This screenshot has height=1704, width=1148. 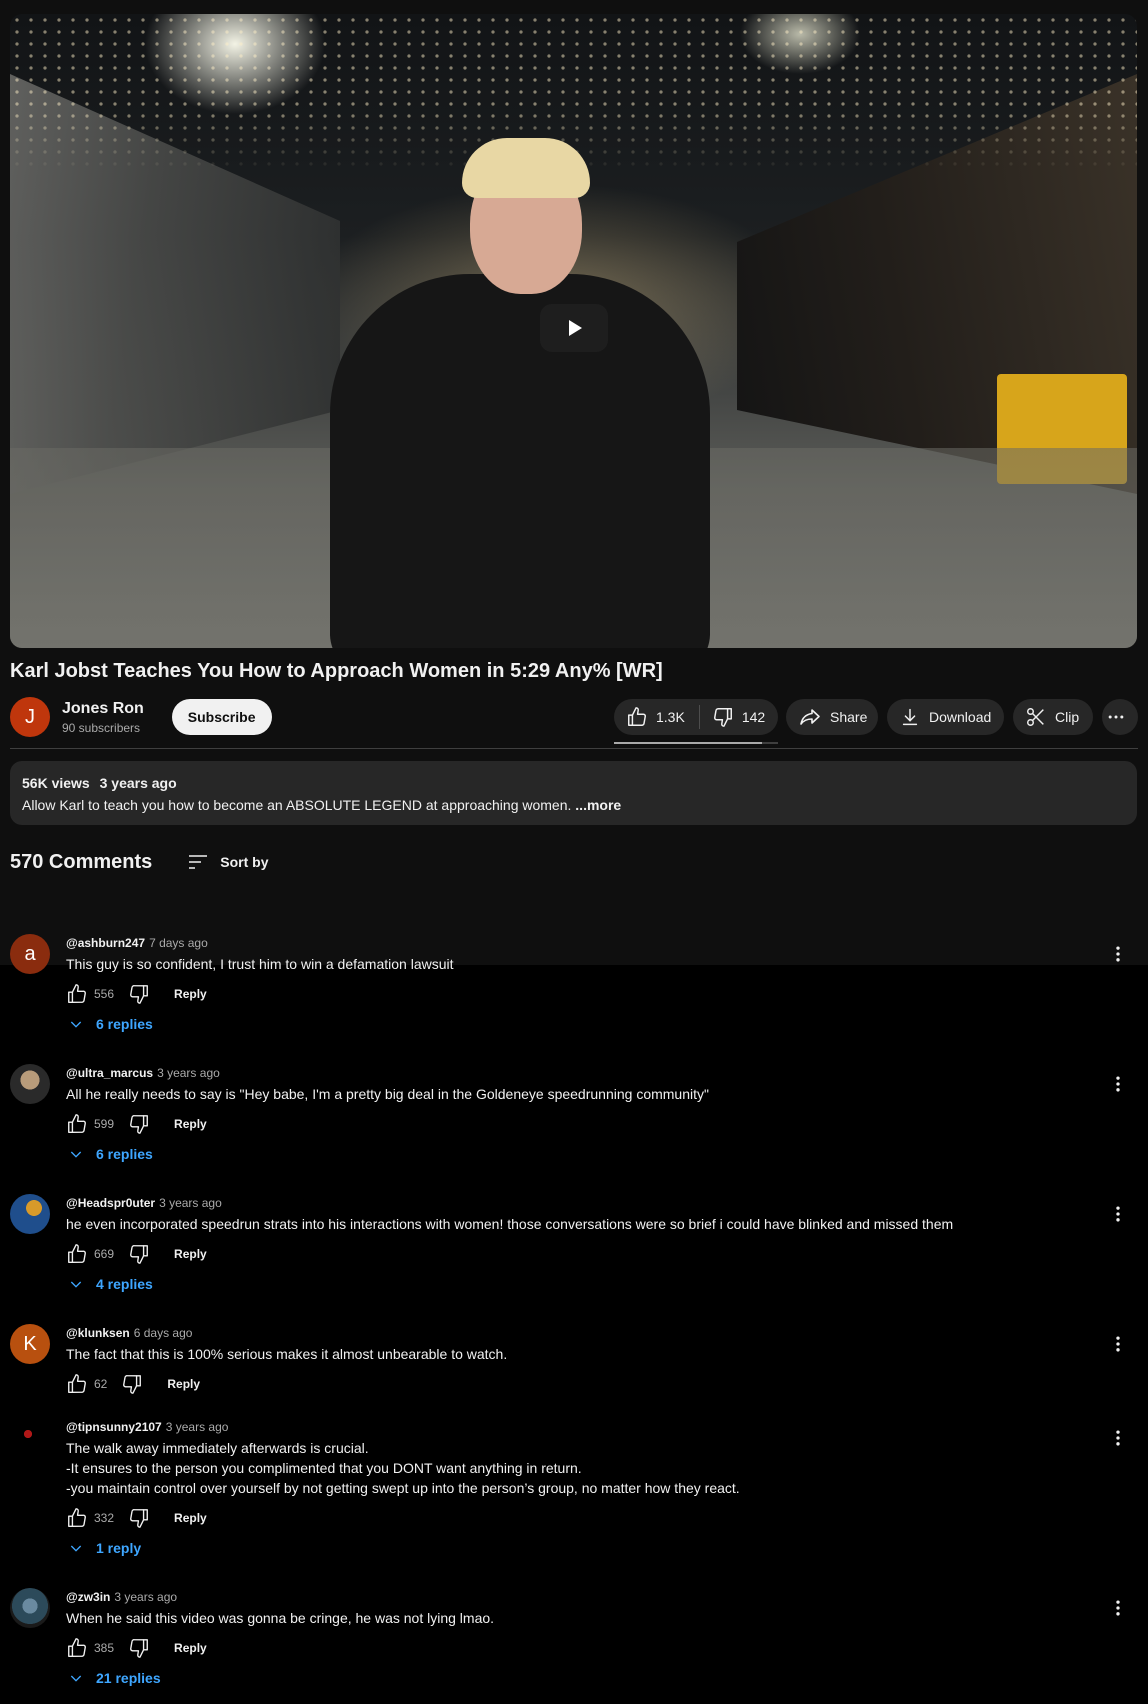 I want to click on sort-button: Sort by, so click(x=227, y=862).